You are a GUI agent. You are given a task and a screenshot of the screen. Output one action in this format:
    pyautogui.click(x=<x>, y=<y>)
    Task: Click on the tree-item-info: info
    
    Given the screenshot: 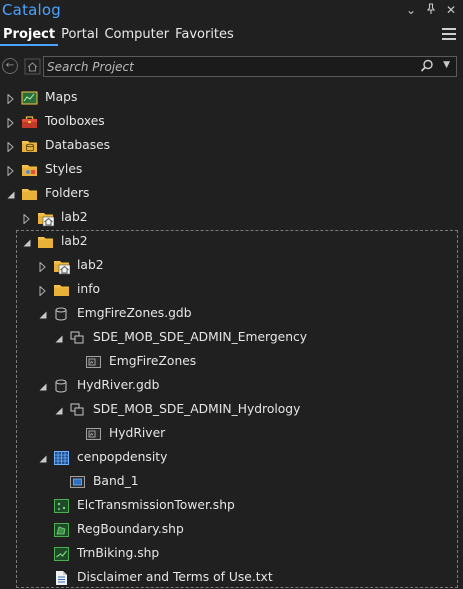 What is the action you would take?
    pyautogui.click(x=231, y=290)
    